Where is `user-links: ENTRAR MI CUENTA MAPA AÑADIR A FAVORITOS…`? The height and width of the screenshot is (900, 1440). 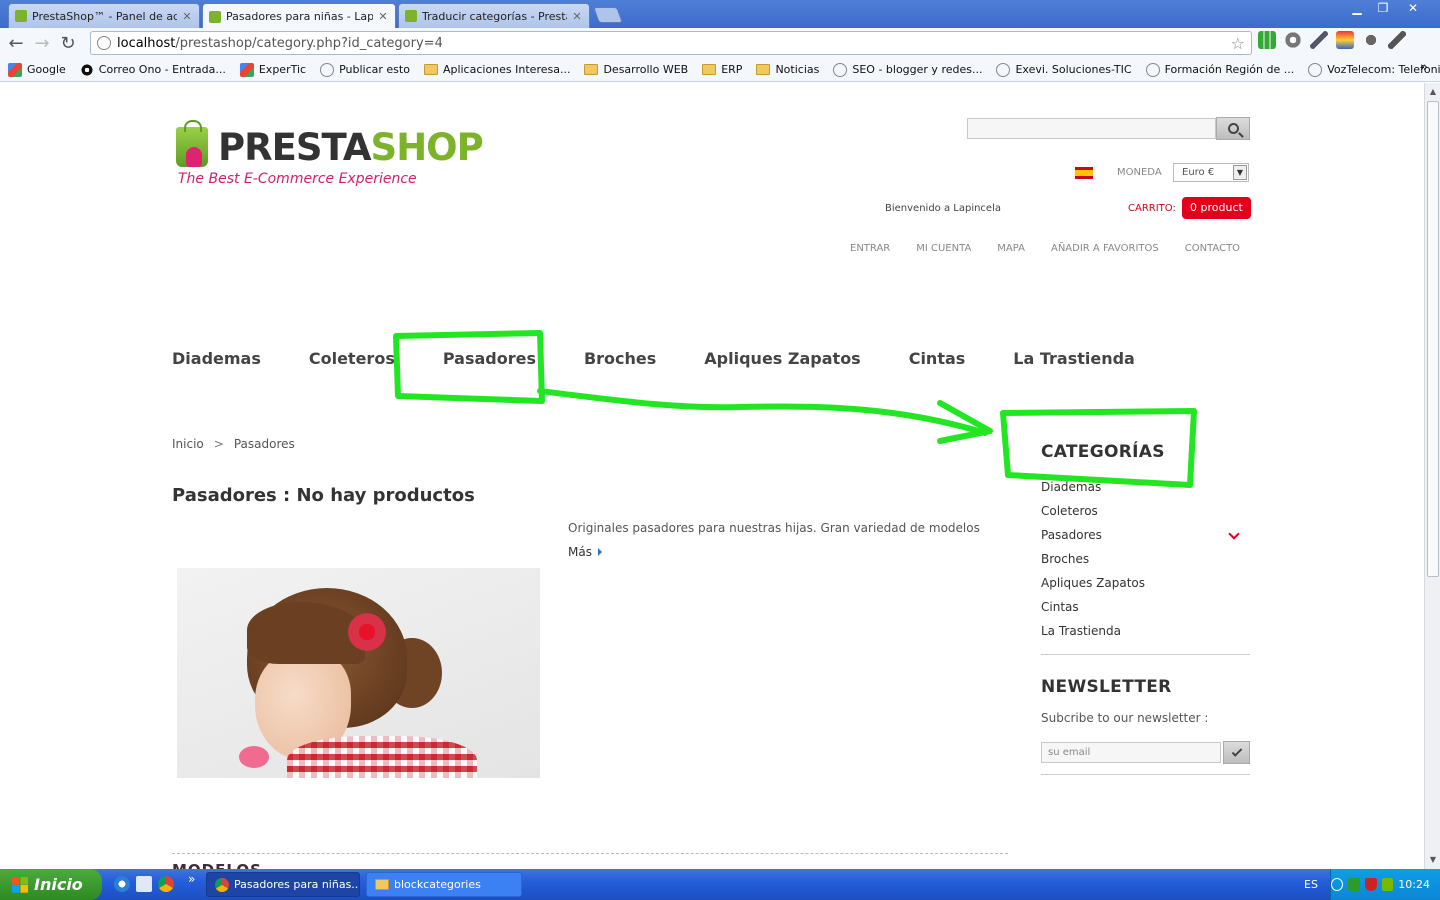 user-links: ENTRAR MI CUENTA MAPA AÑADIR A FAVORITOS… is located at coordinates (1045, 248).